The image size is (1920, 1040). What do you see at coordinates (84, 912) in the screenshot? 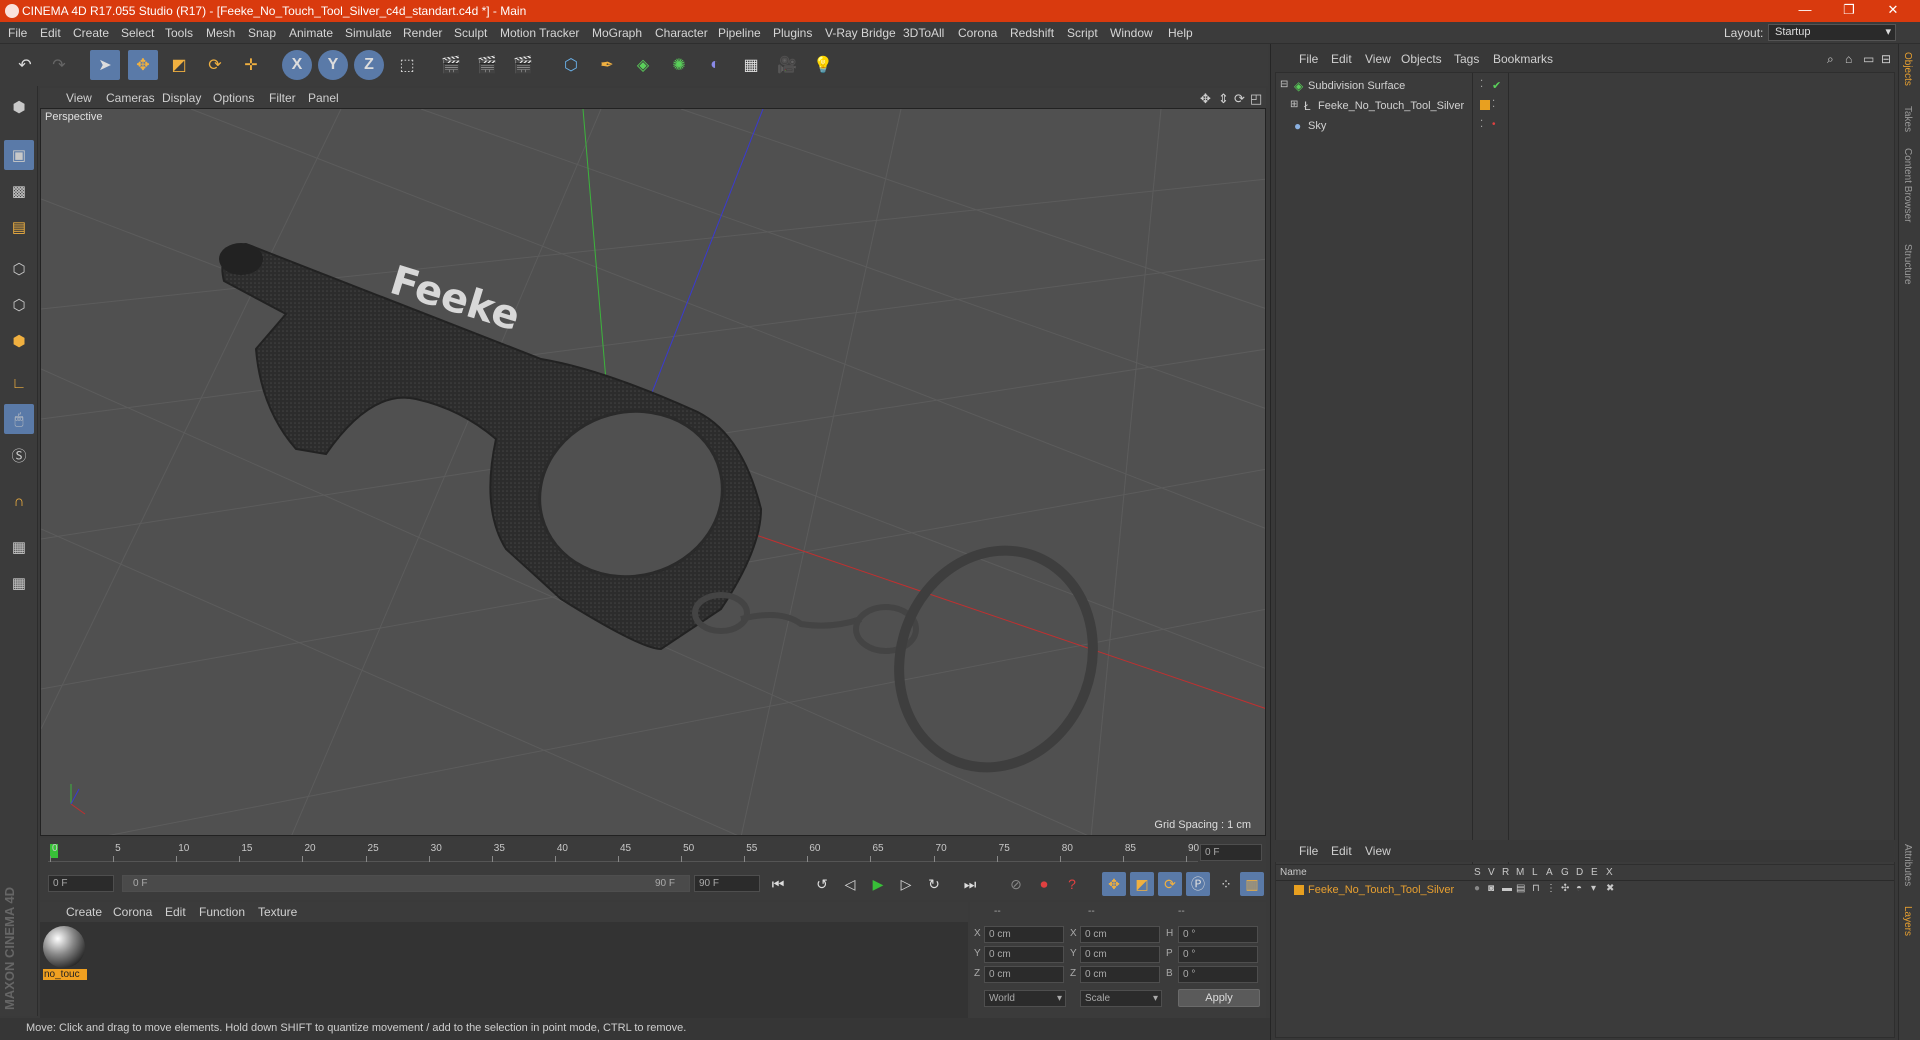
I see `material-menu-create: Create` at bounding box center [84, 912].